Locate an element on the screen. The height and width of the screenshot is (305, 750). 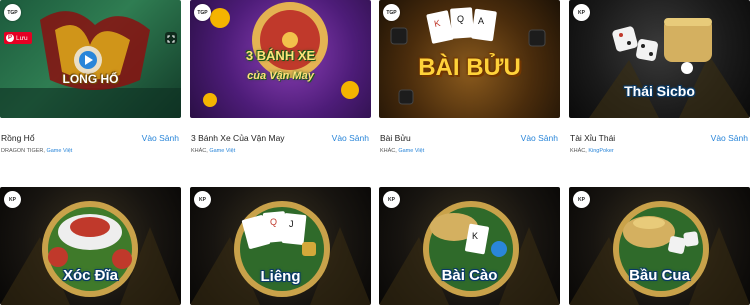
pinterest-save-label: Lưu is located at coordinates (22, 38).